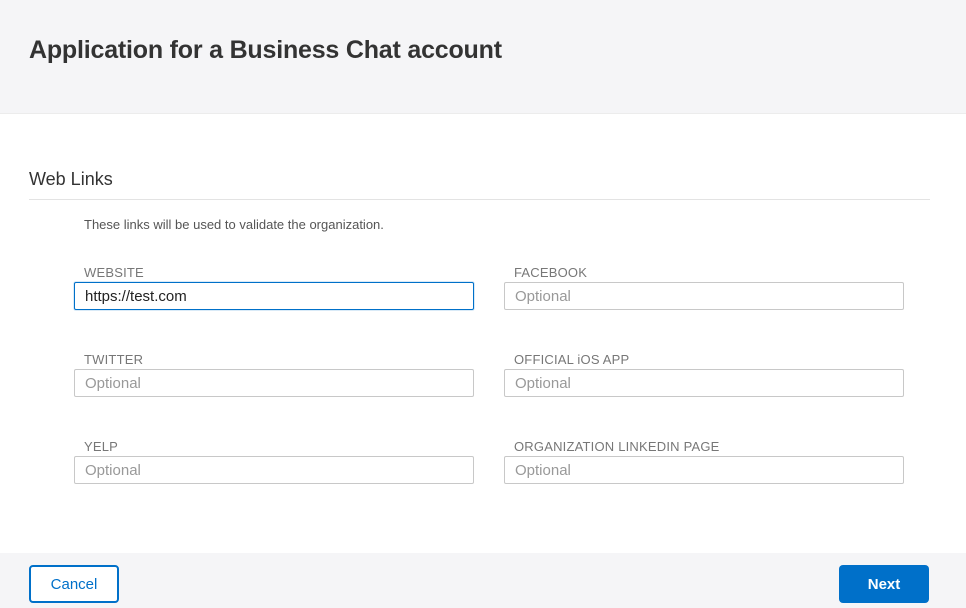 The width and height of the screenshot is (966, 608). I want to click on yelp-label: YELP, so click(101, 446).